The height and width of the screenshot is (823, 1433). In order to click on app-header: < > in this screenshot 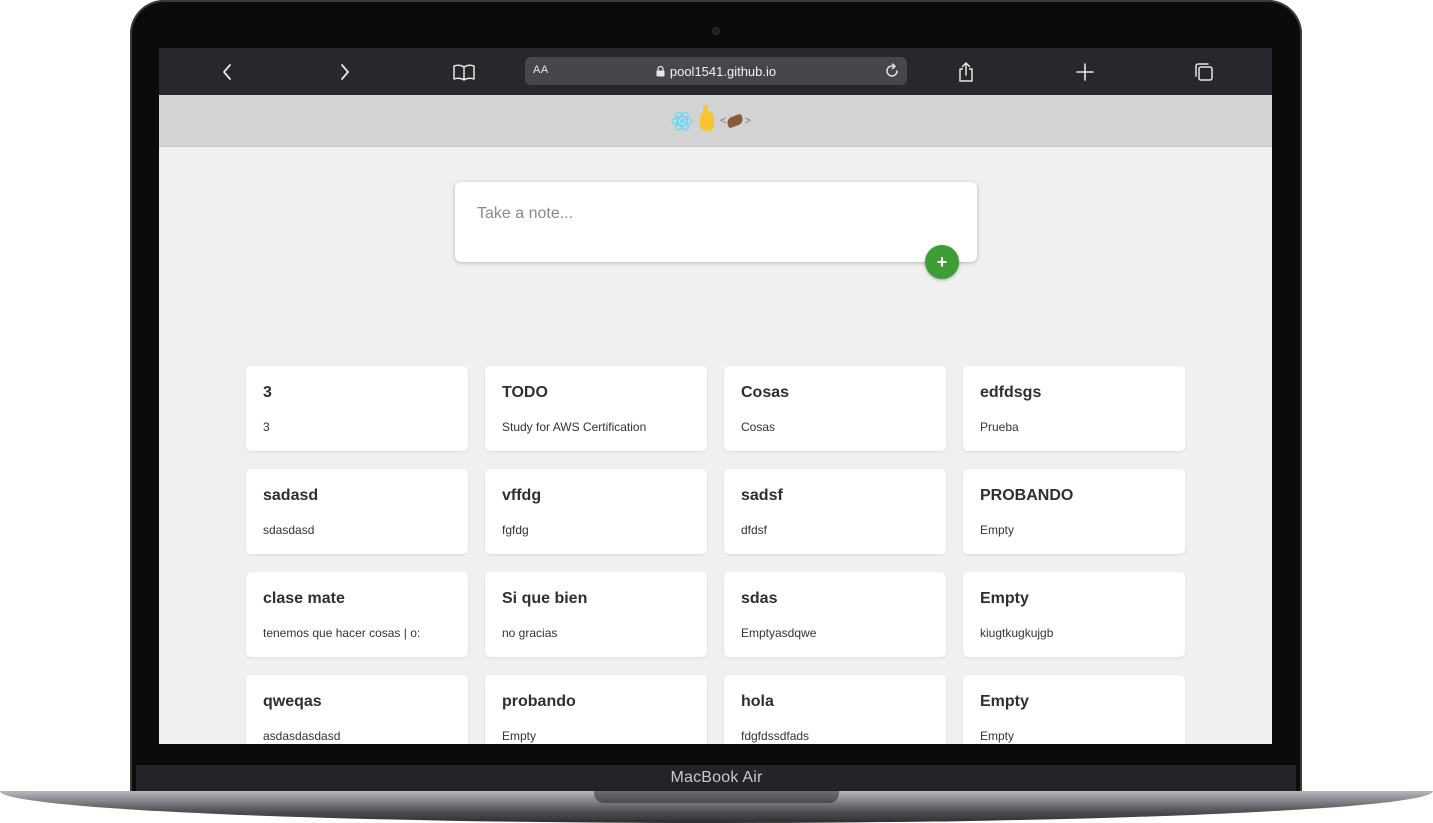, I will do `click(715, 121)`.